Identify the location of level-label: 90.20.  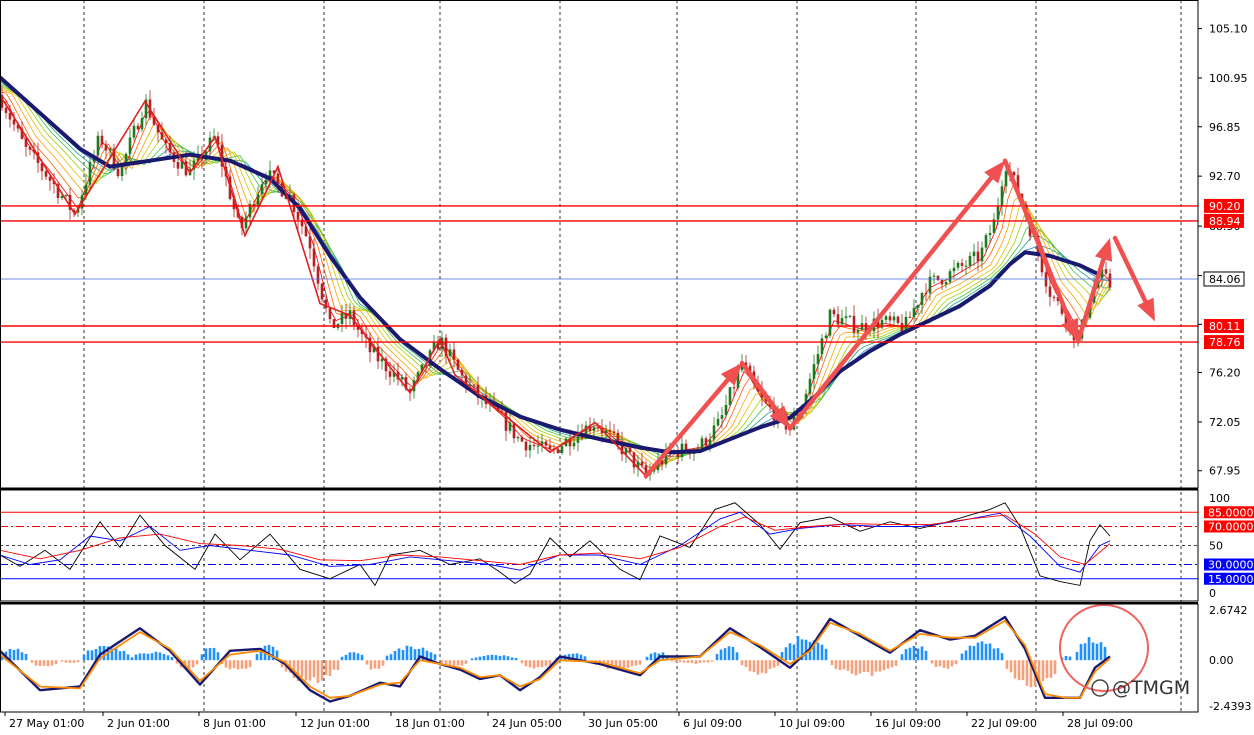
(1225, 206).